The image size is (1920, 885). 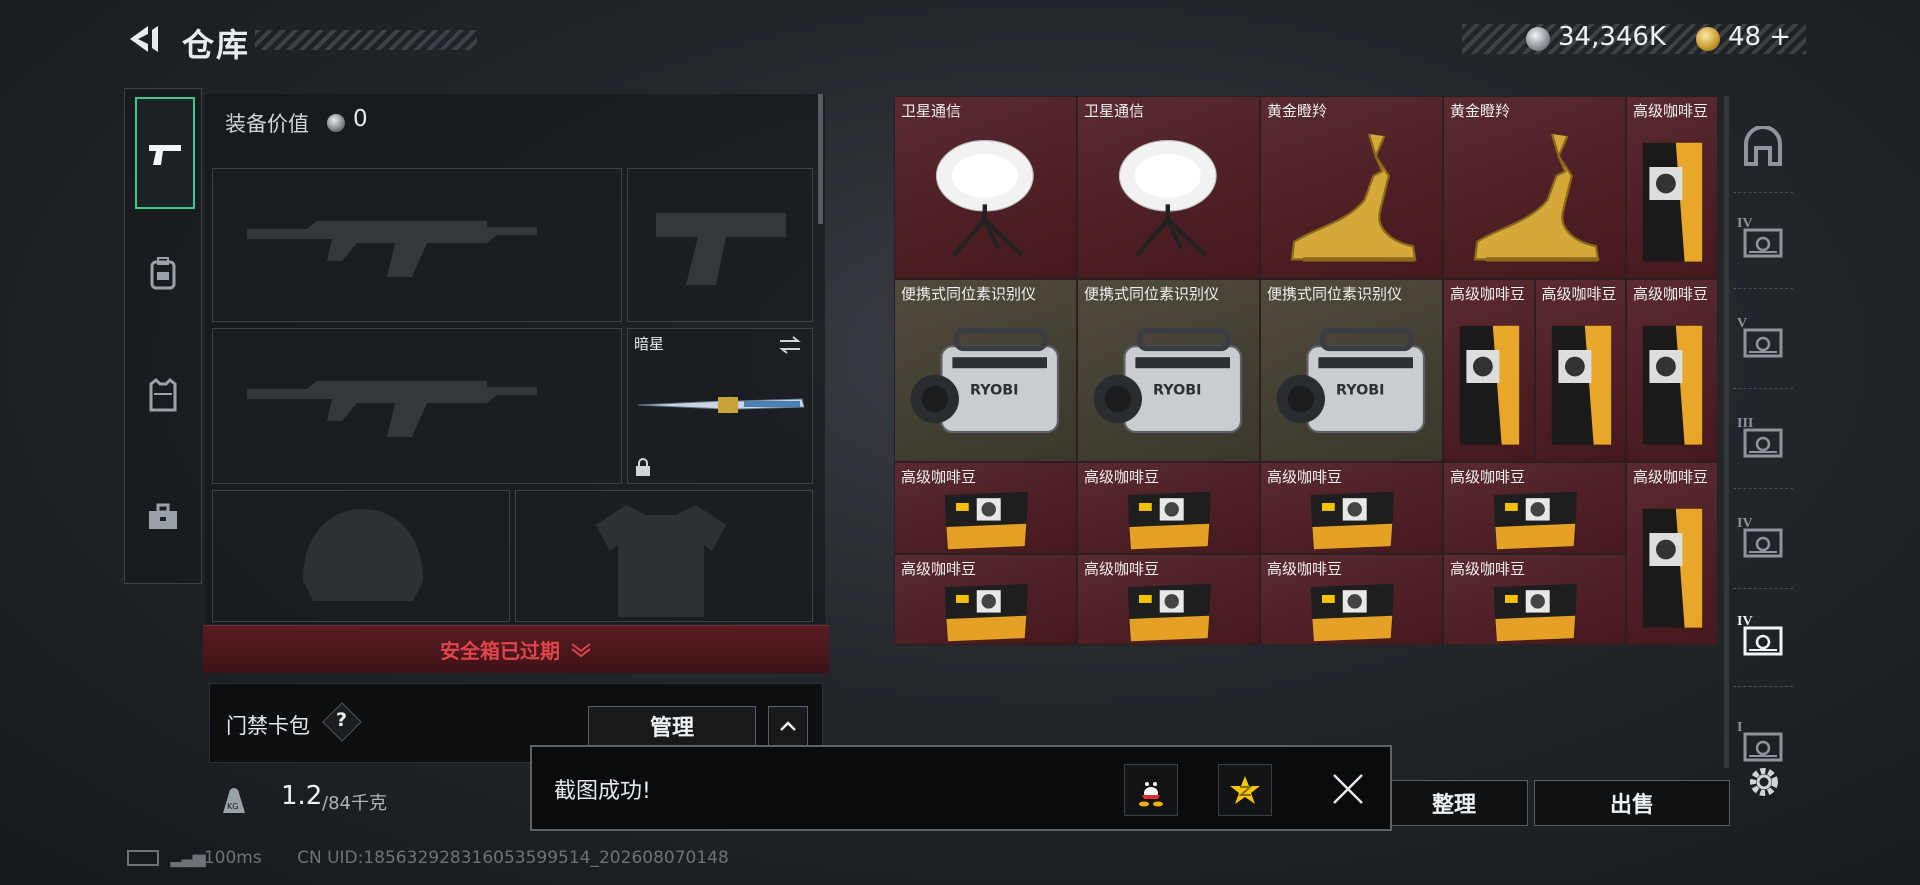 I want to click on melee-slot: 暗星, so click(x=720, y=406).